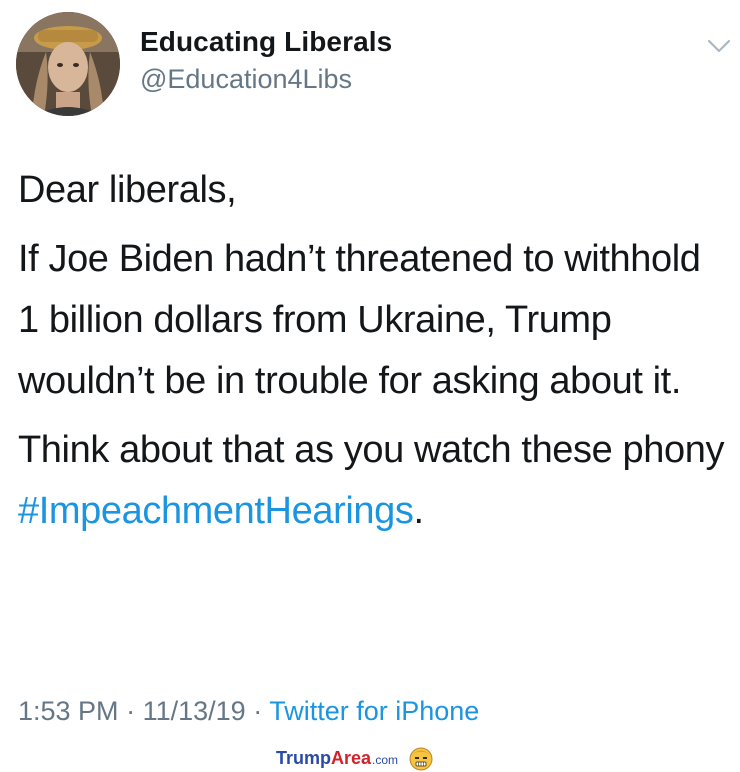 Image resolution: width=740 pixels, height=772 pixels. Describe the element at coordinates (248, 711) in the screenshot. I see `tweet-metadata: 1:53 PM · 11/13/19 · Twitter for iPhone` at that location.